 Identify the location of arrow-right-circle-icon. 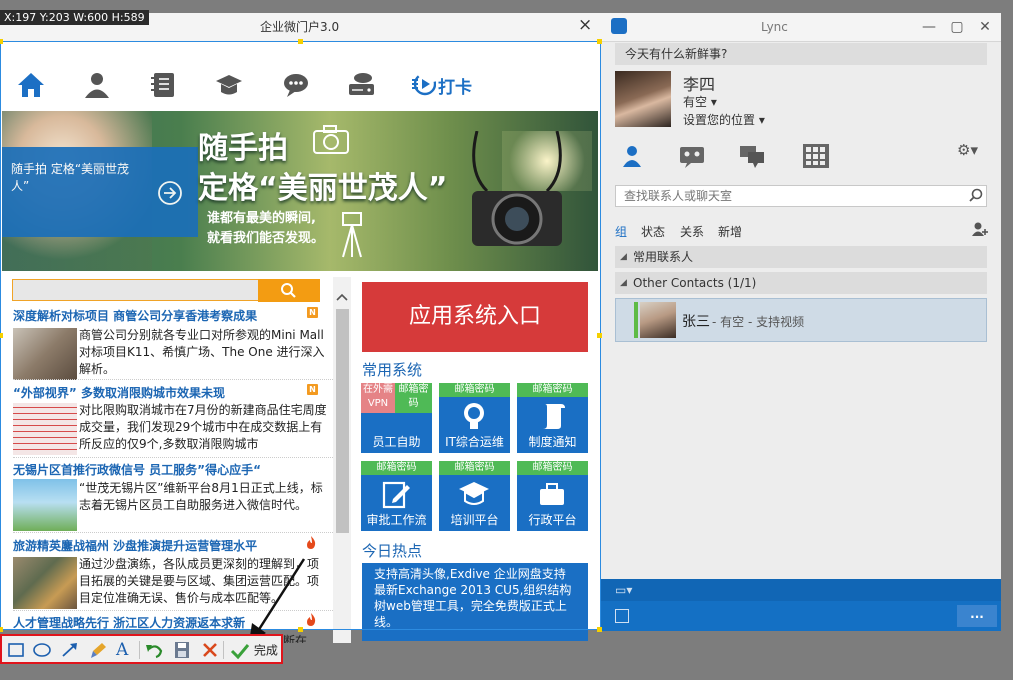
(170, 193).